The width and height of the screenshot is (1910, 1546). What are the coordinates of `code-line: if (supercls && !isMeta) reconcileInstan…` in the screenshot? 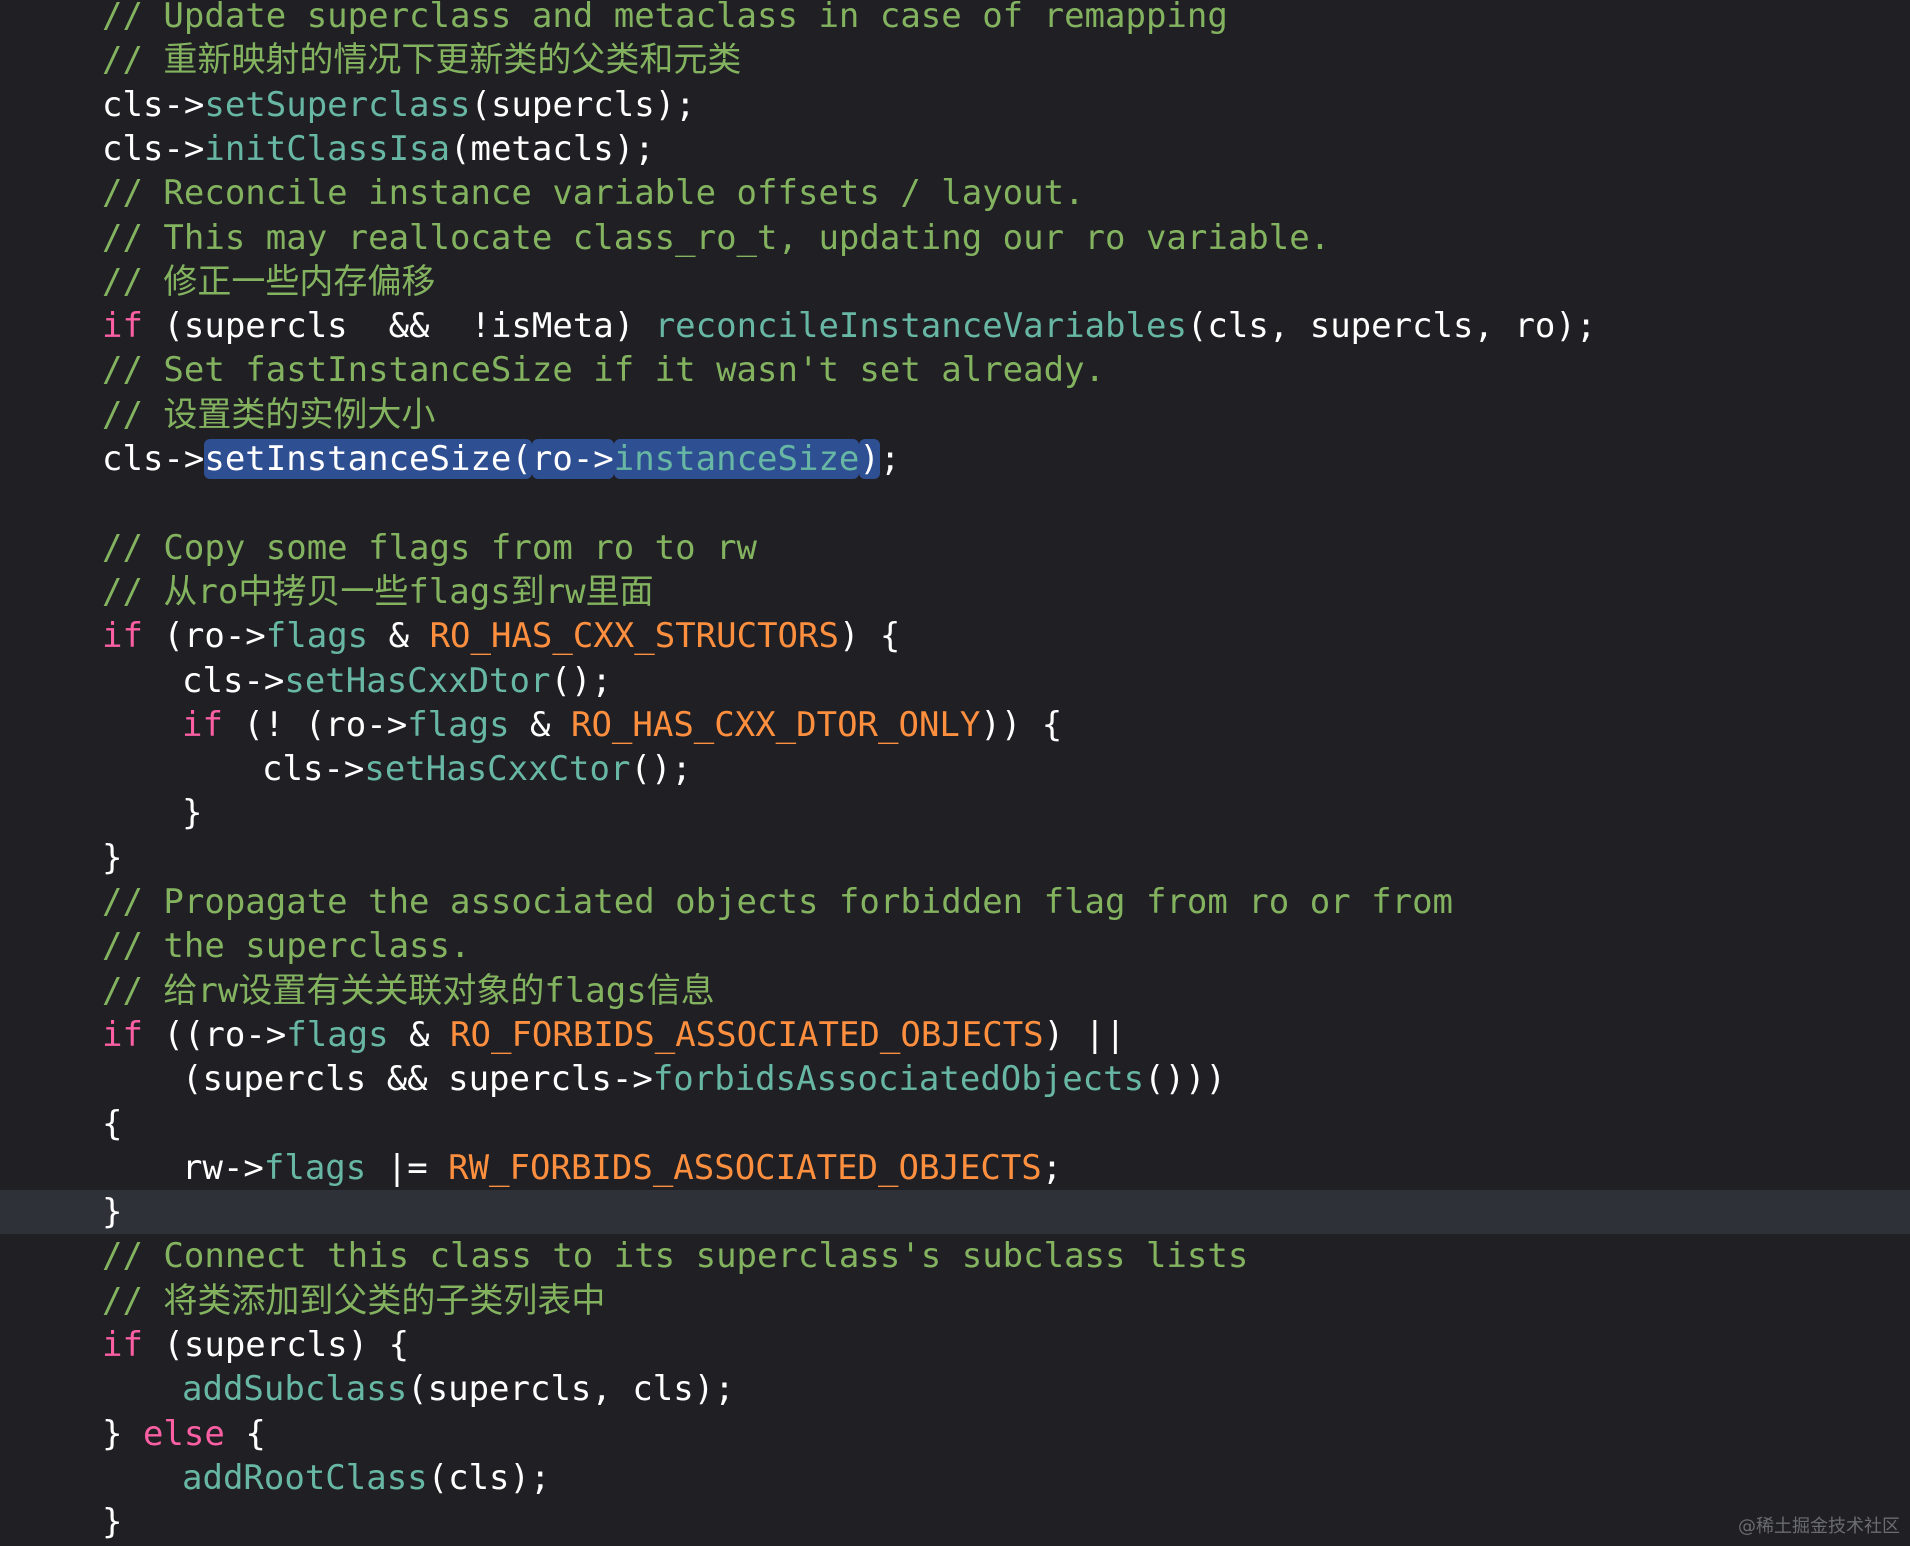 It's located at (955, 326).